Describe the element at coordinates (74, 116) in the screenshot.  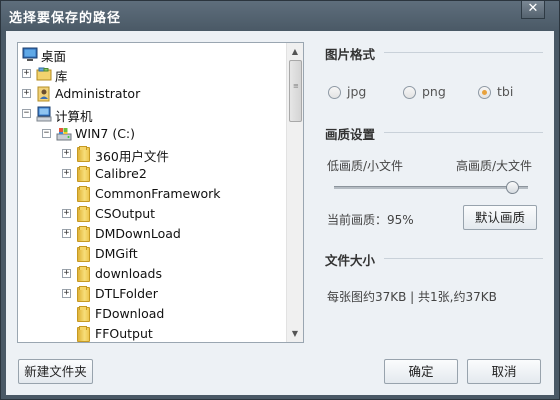
I see `tree-node-label: 计算机` at that location.